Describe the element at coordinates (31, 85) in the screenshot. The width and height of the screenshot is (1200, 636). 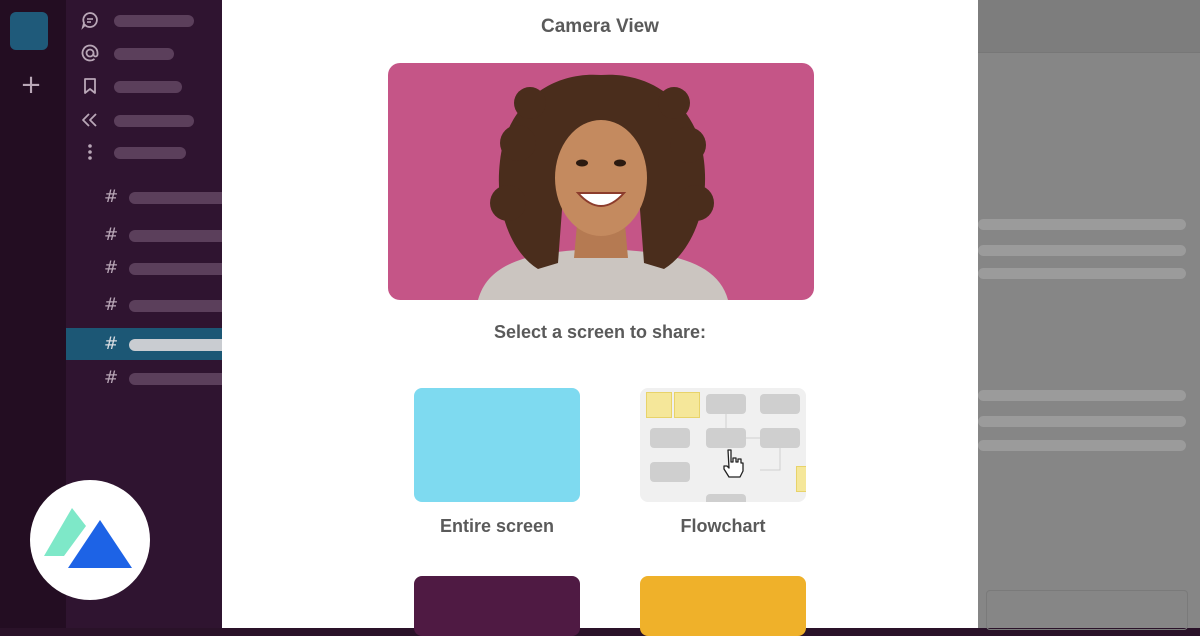
I see `add-workspace-icon: +` at that location.